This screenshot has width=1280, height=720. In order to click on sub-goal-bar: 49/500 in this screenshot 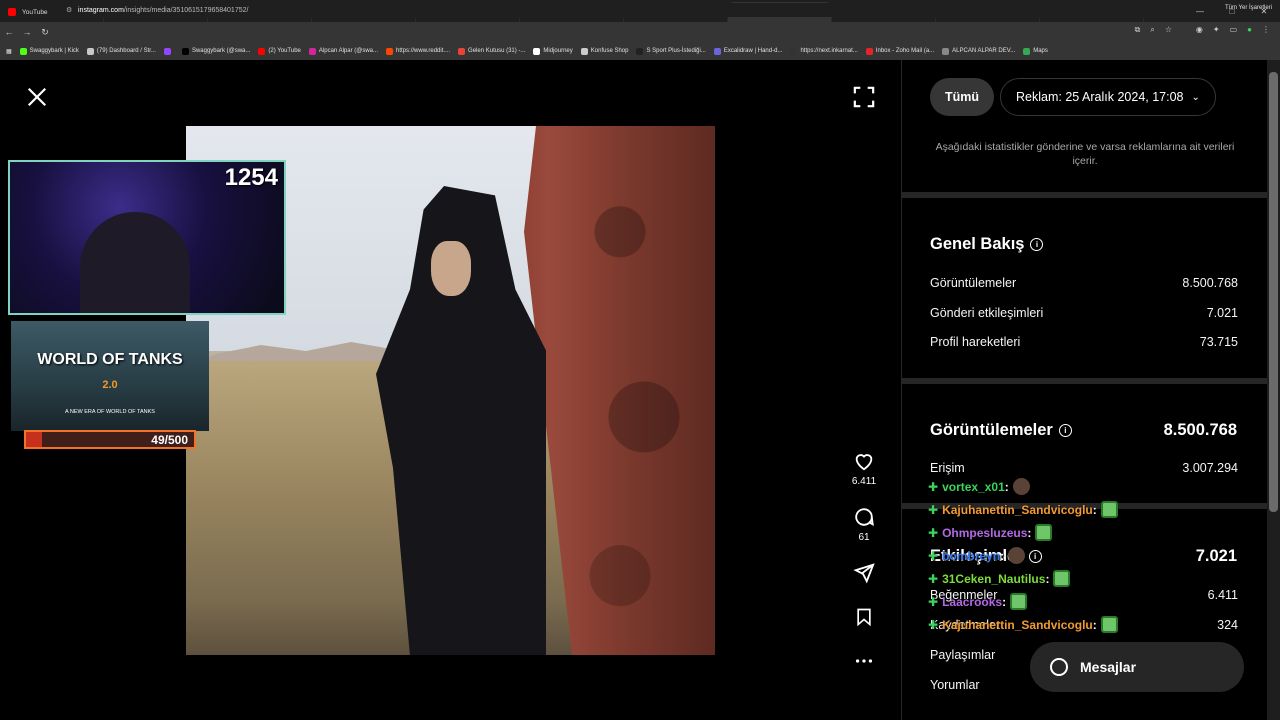, I will do `click(110, 439)`.